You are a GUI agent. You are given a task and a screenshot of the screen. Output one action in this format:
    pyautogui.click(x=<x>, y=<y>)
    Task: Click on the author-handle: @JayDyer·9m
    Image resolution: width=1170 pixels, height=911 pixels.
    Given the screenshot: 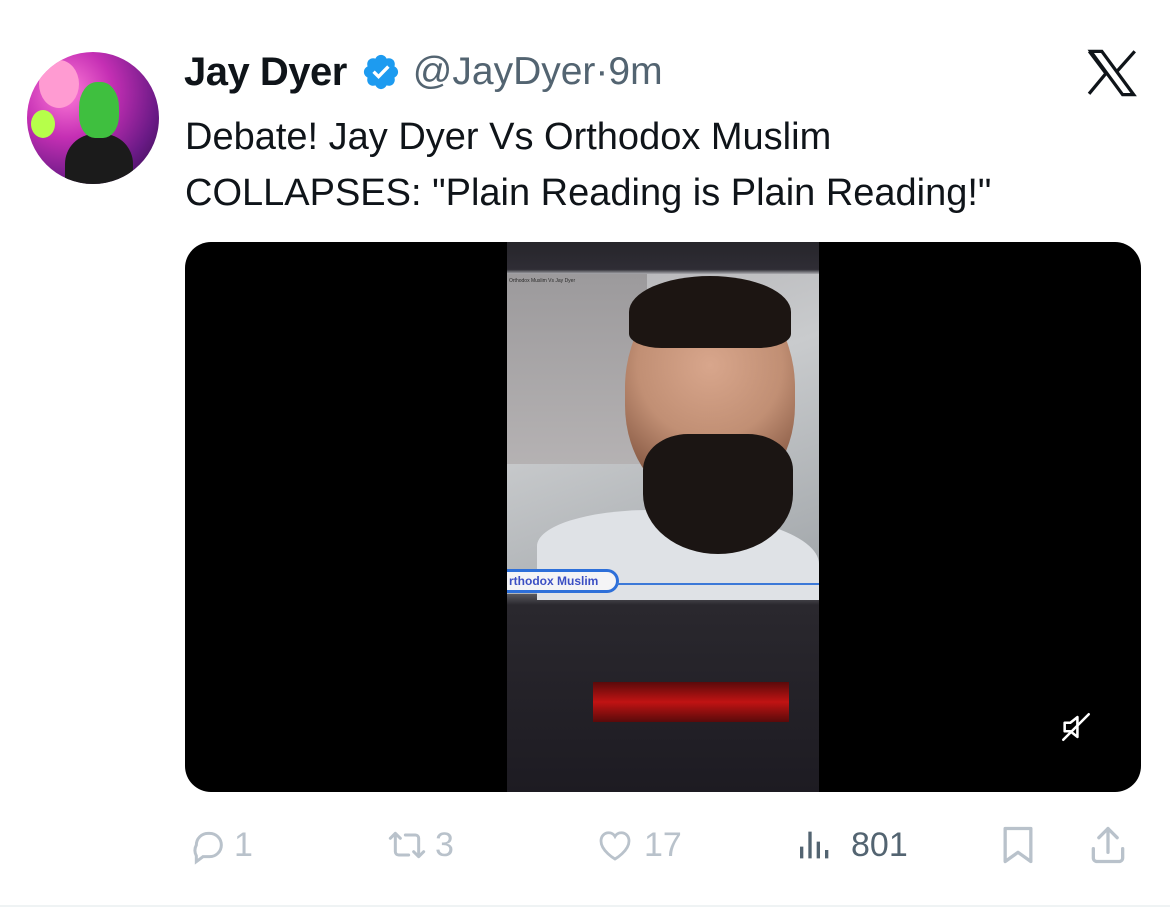 What is the action you would take?
    pyautogui.click(x=538, y=72)
    